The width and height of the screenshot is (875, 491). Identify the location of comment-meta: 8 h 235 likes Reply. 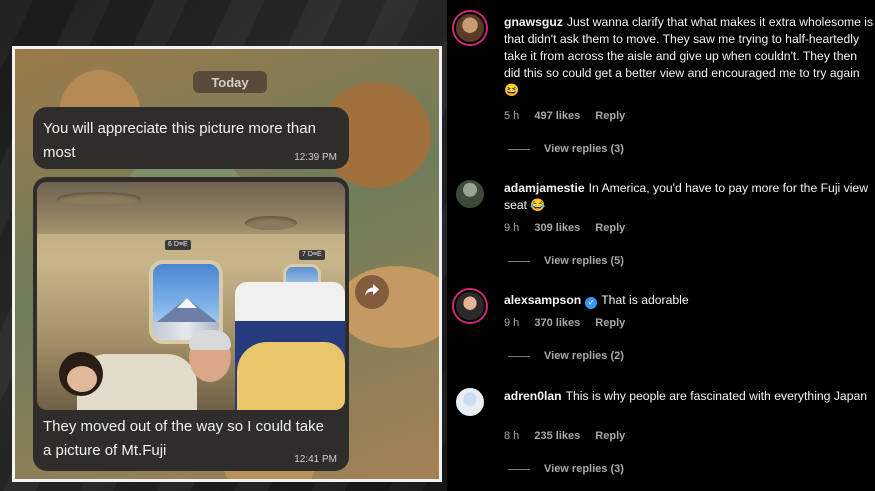
(570, 436).